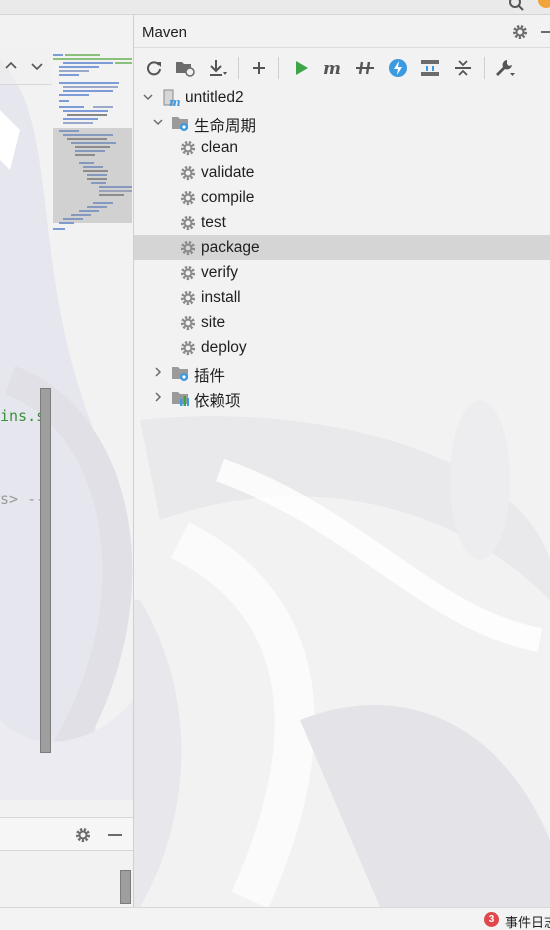  I want to click on tree-node-label: deploy, so click(224, 347).